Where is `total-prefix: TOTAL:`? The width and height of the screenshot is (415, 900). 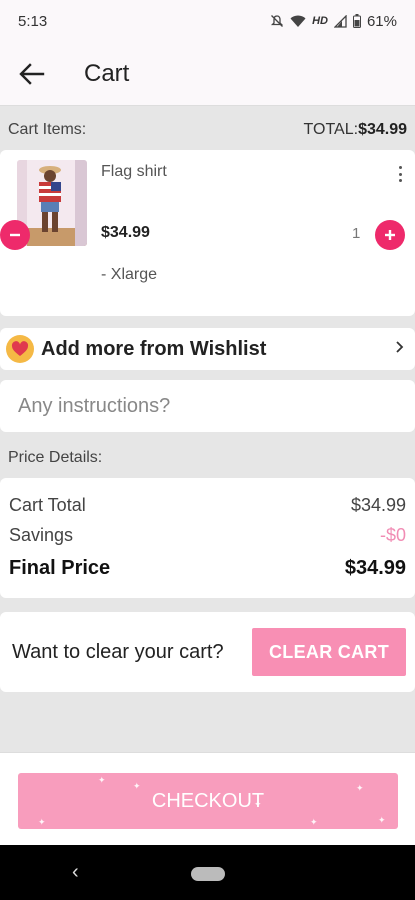
total-prefix: TOTAL: is located at coordinates (331, 129).